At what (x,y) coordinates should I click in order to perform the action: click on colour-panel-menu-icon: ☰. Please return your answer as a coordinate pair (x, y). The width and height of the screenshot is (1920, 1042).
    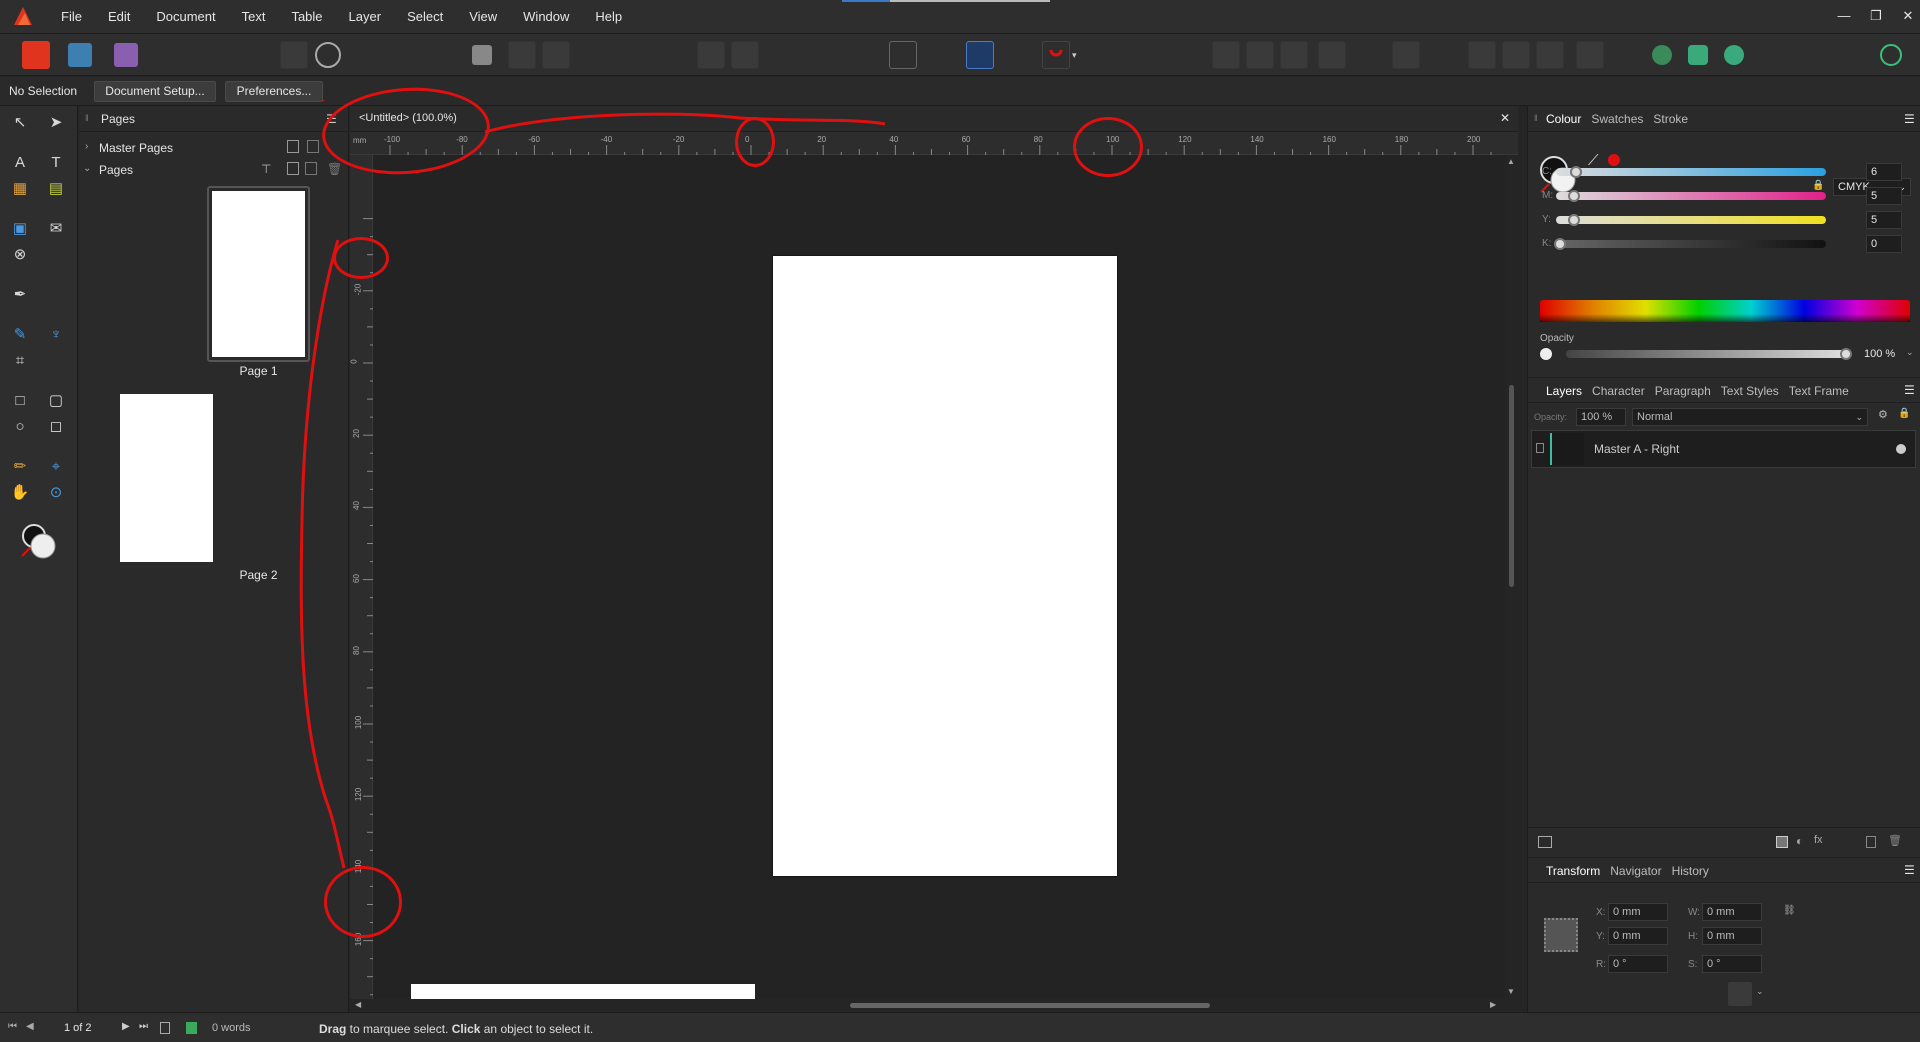
    Looking at the image, I should click on (1909, 119).